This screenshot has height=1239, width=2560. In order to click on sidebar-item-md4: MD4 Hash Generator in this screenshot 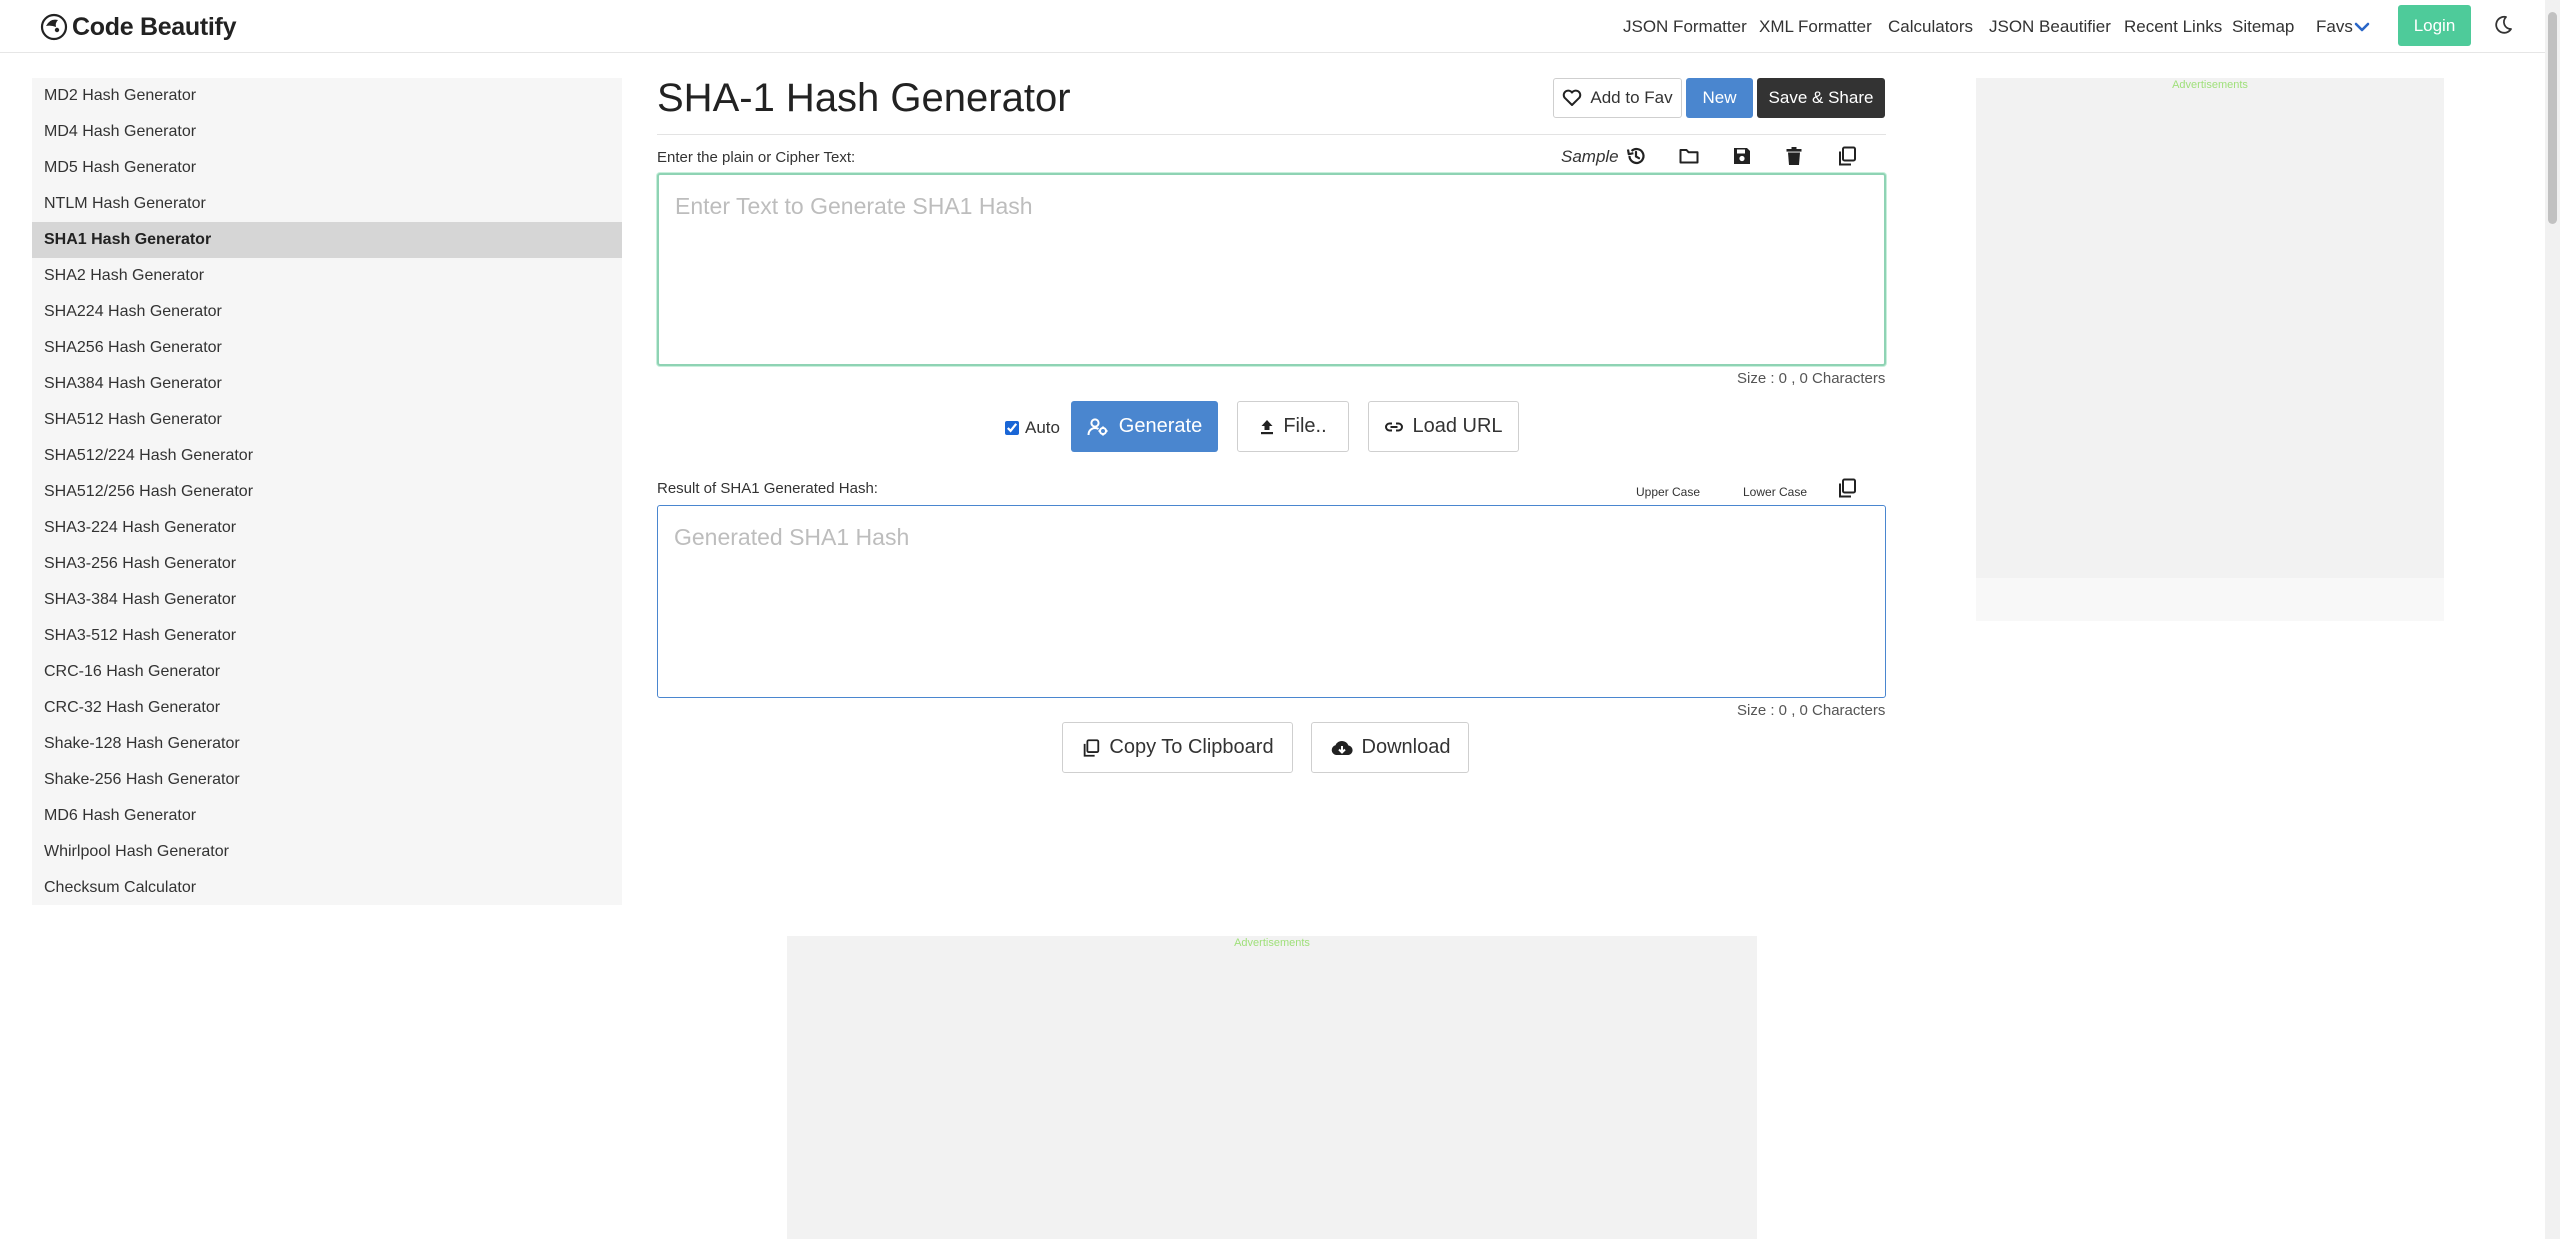, I will do `click(327, 132)`.